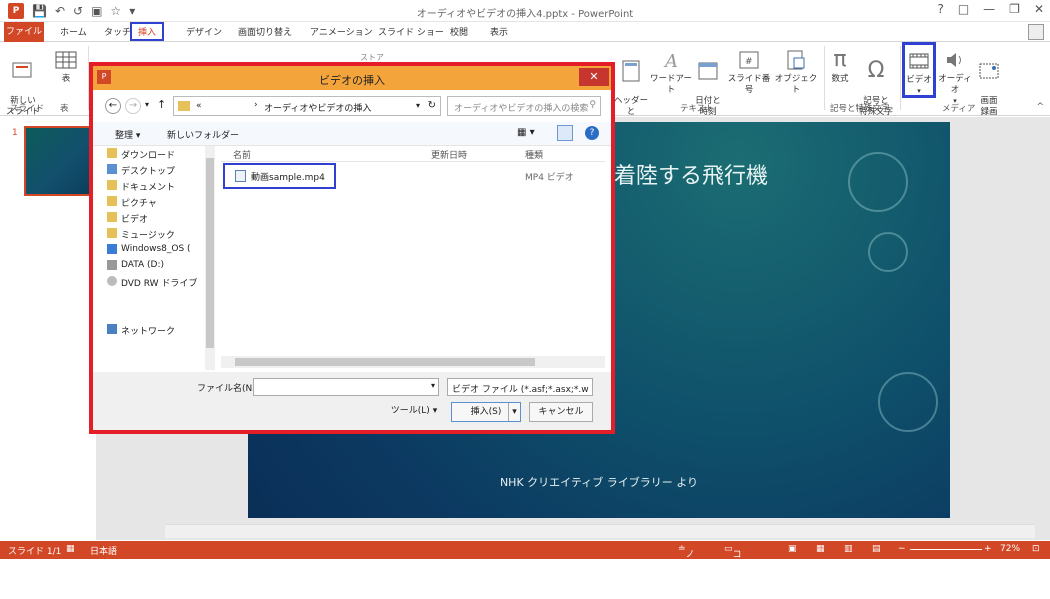  What do you see at coordinates (210, 253) in the screenshot?
I see `nav-scrollbar-thumb` at bounding box center [210, 253].